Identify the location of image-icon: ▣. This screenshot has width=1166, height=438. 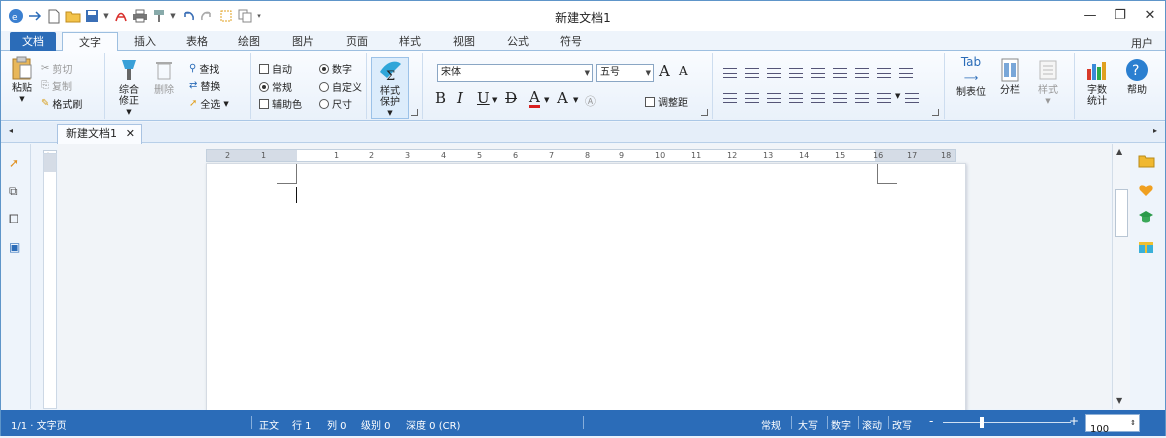
(16, 247).